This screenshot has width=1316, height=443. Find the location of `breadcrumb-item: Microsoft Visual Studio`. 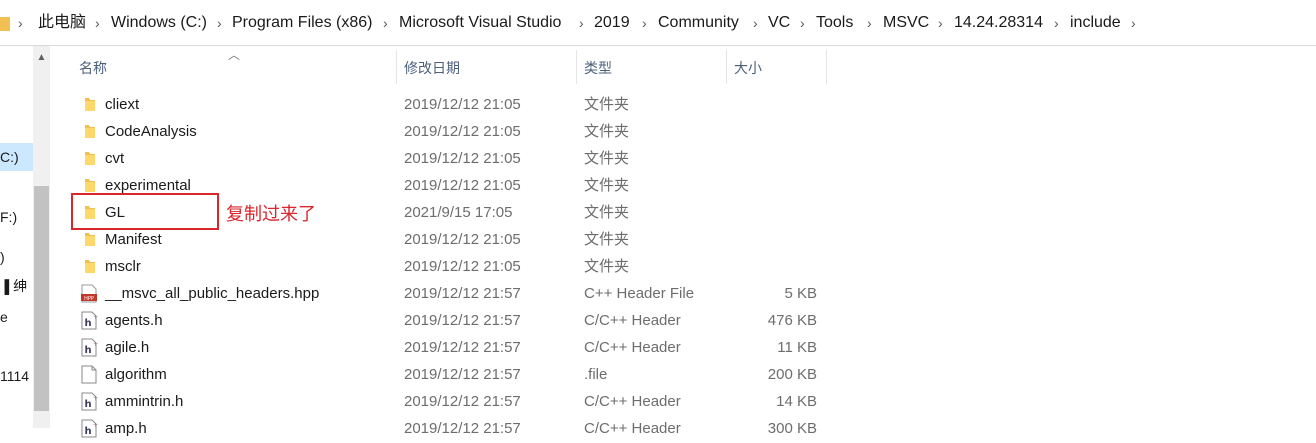

breadcrumb-item: Microsoft Visual Studio is located at coordinates (480, 23).